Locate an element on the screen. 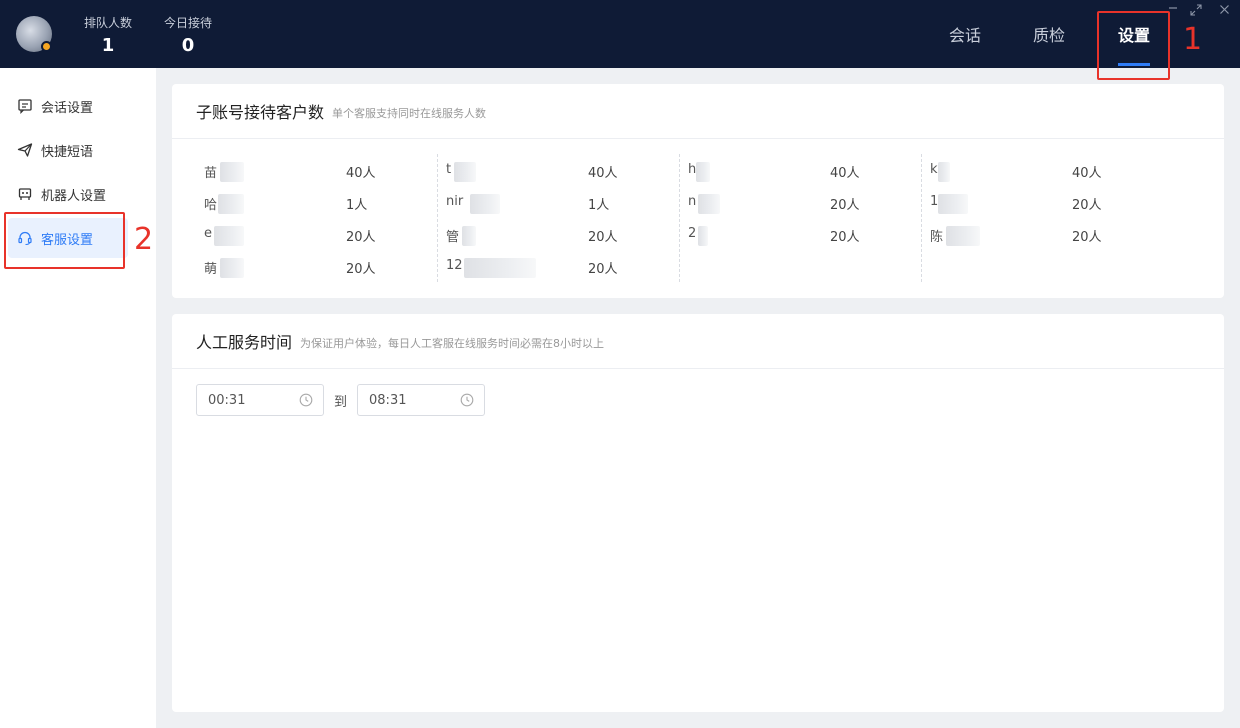  account-name: 萌 is located at coordinates (211, 269).